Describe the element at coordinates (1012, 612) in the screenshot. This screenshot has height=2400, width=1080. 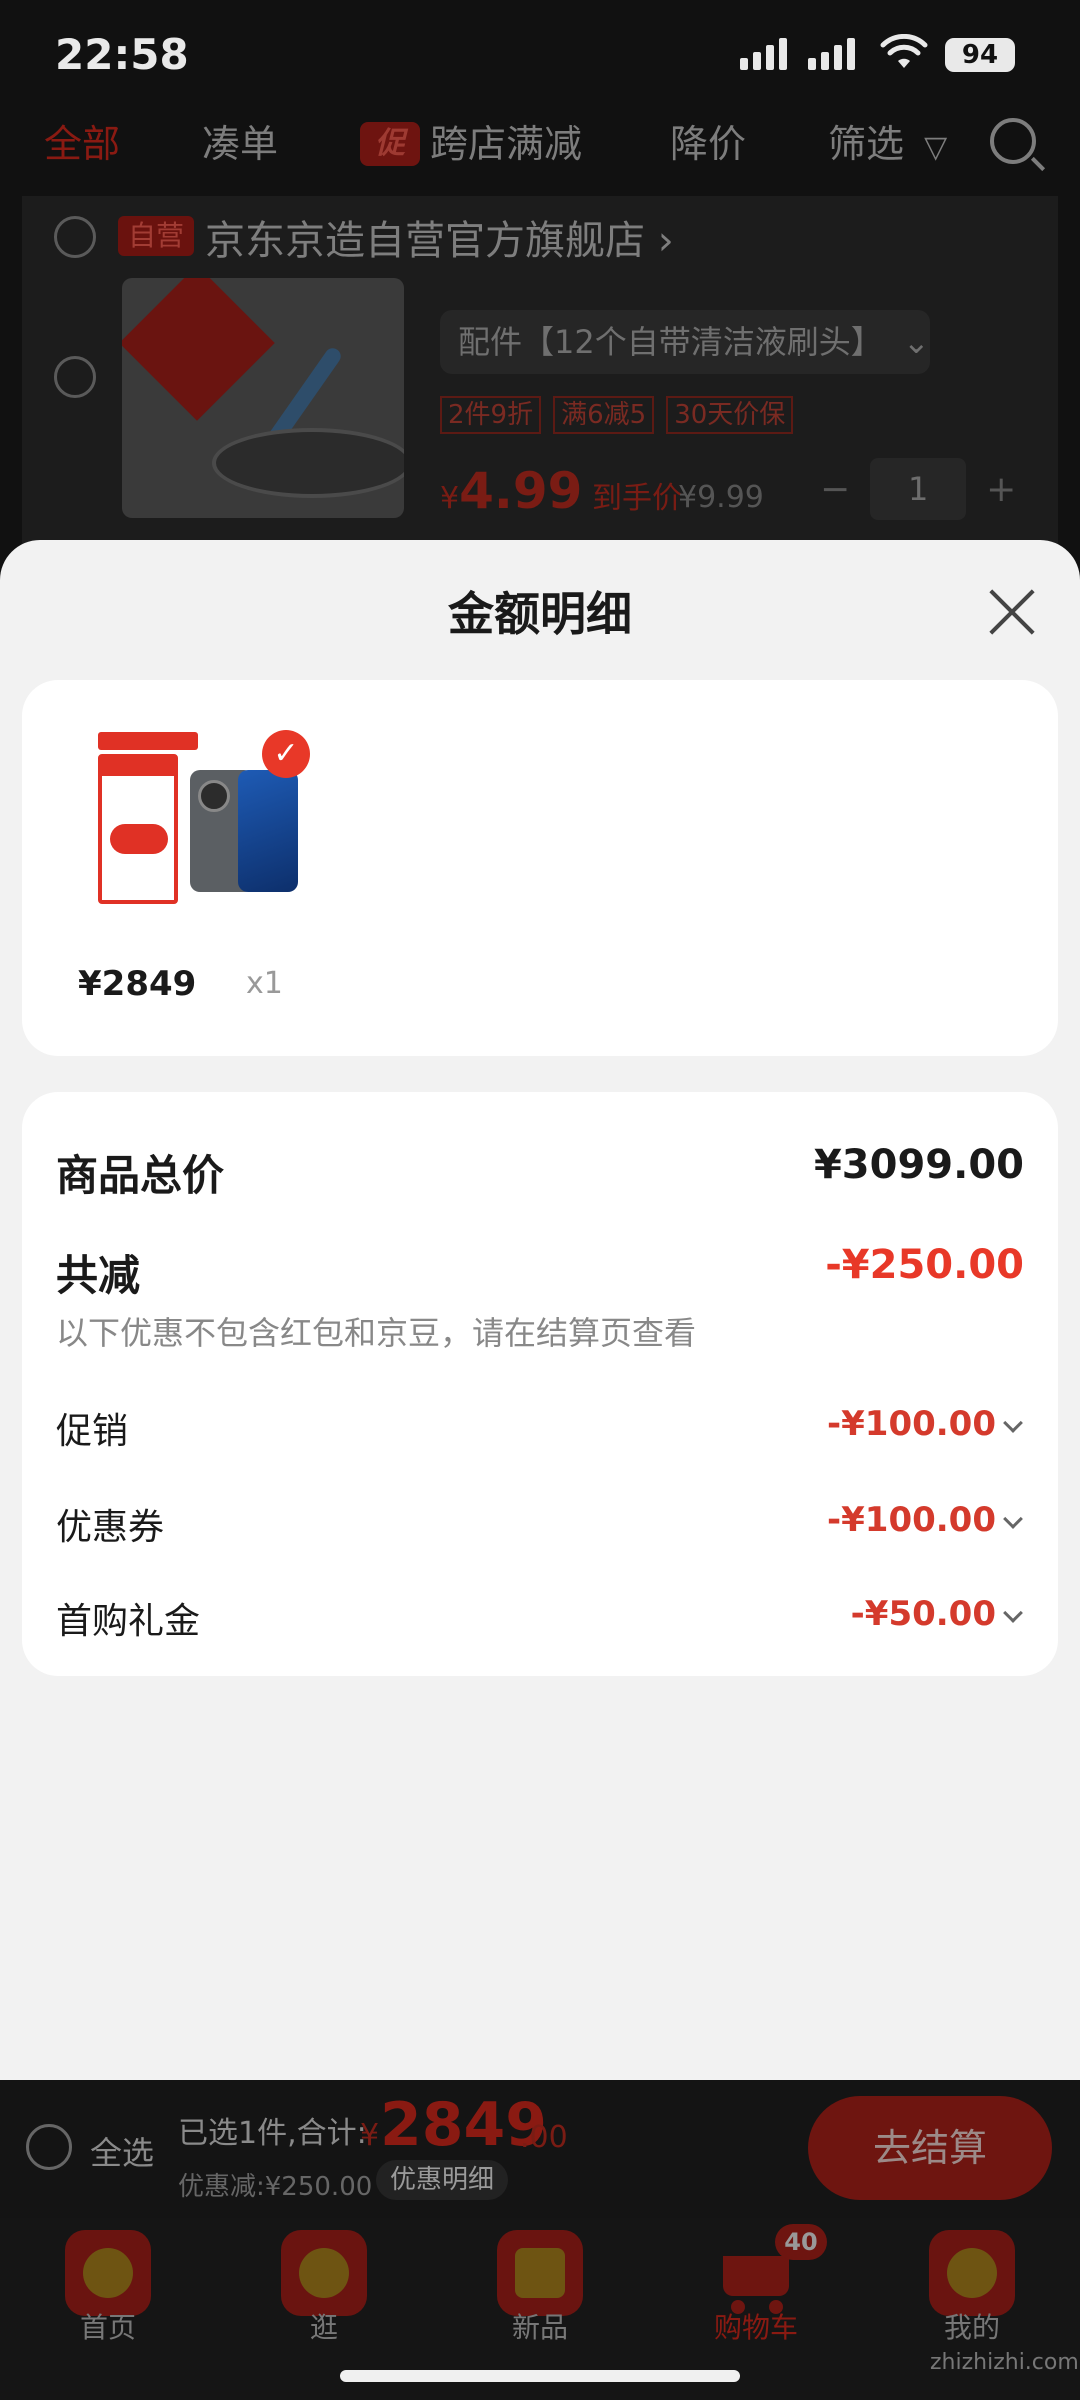
I see `close-icon` at that location.